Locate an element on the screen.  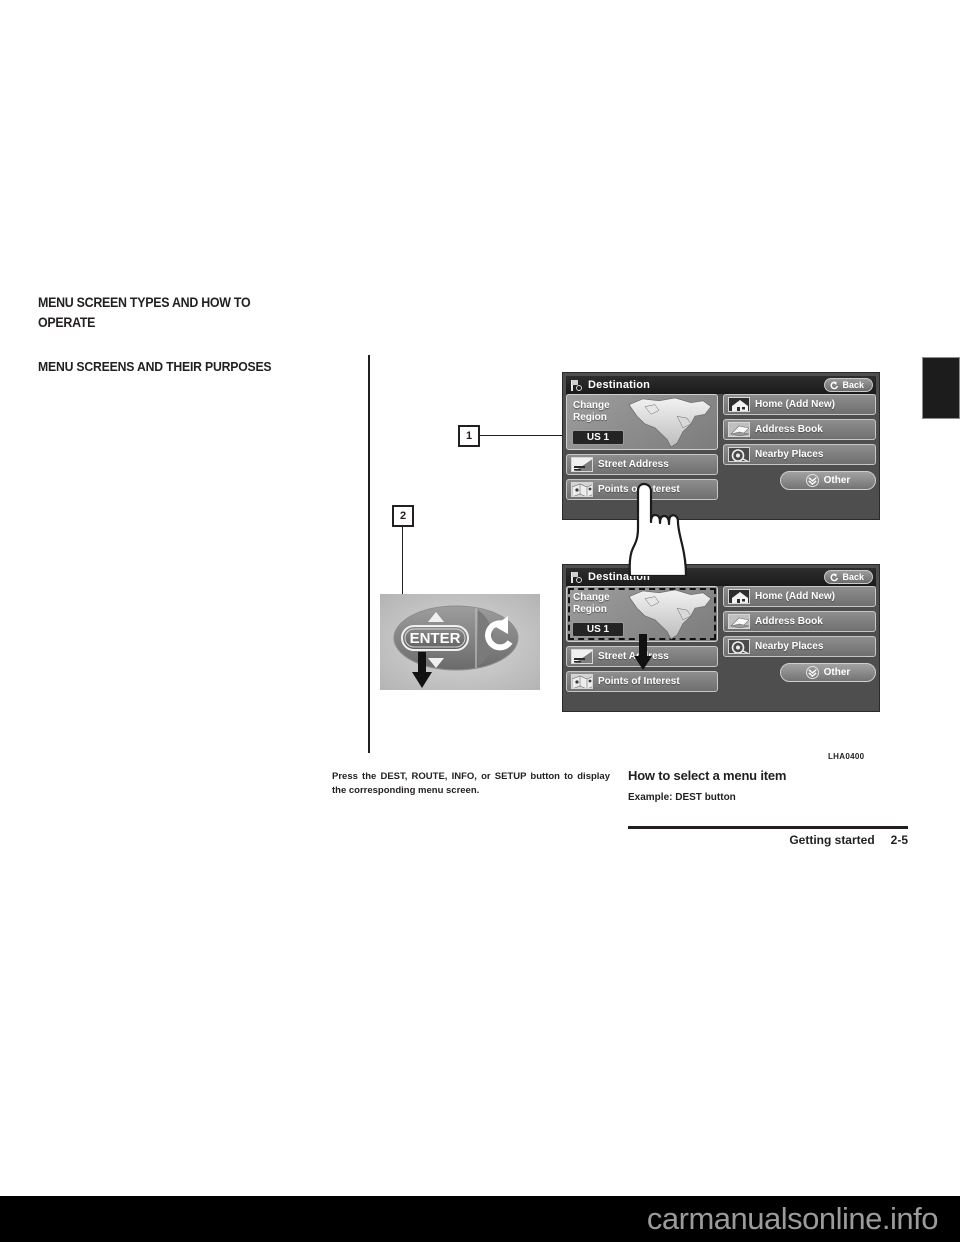
page-footer: Getting started 2-5 is located at coordinates (768, 836).